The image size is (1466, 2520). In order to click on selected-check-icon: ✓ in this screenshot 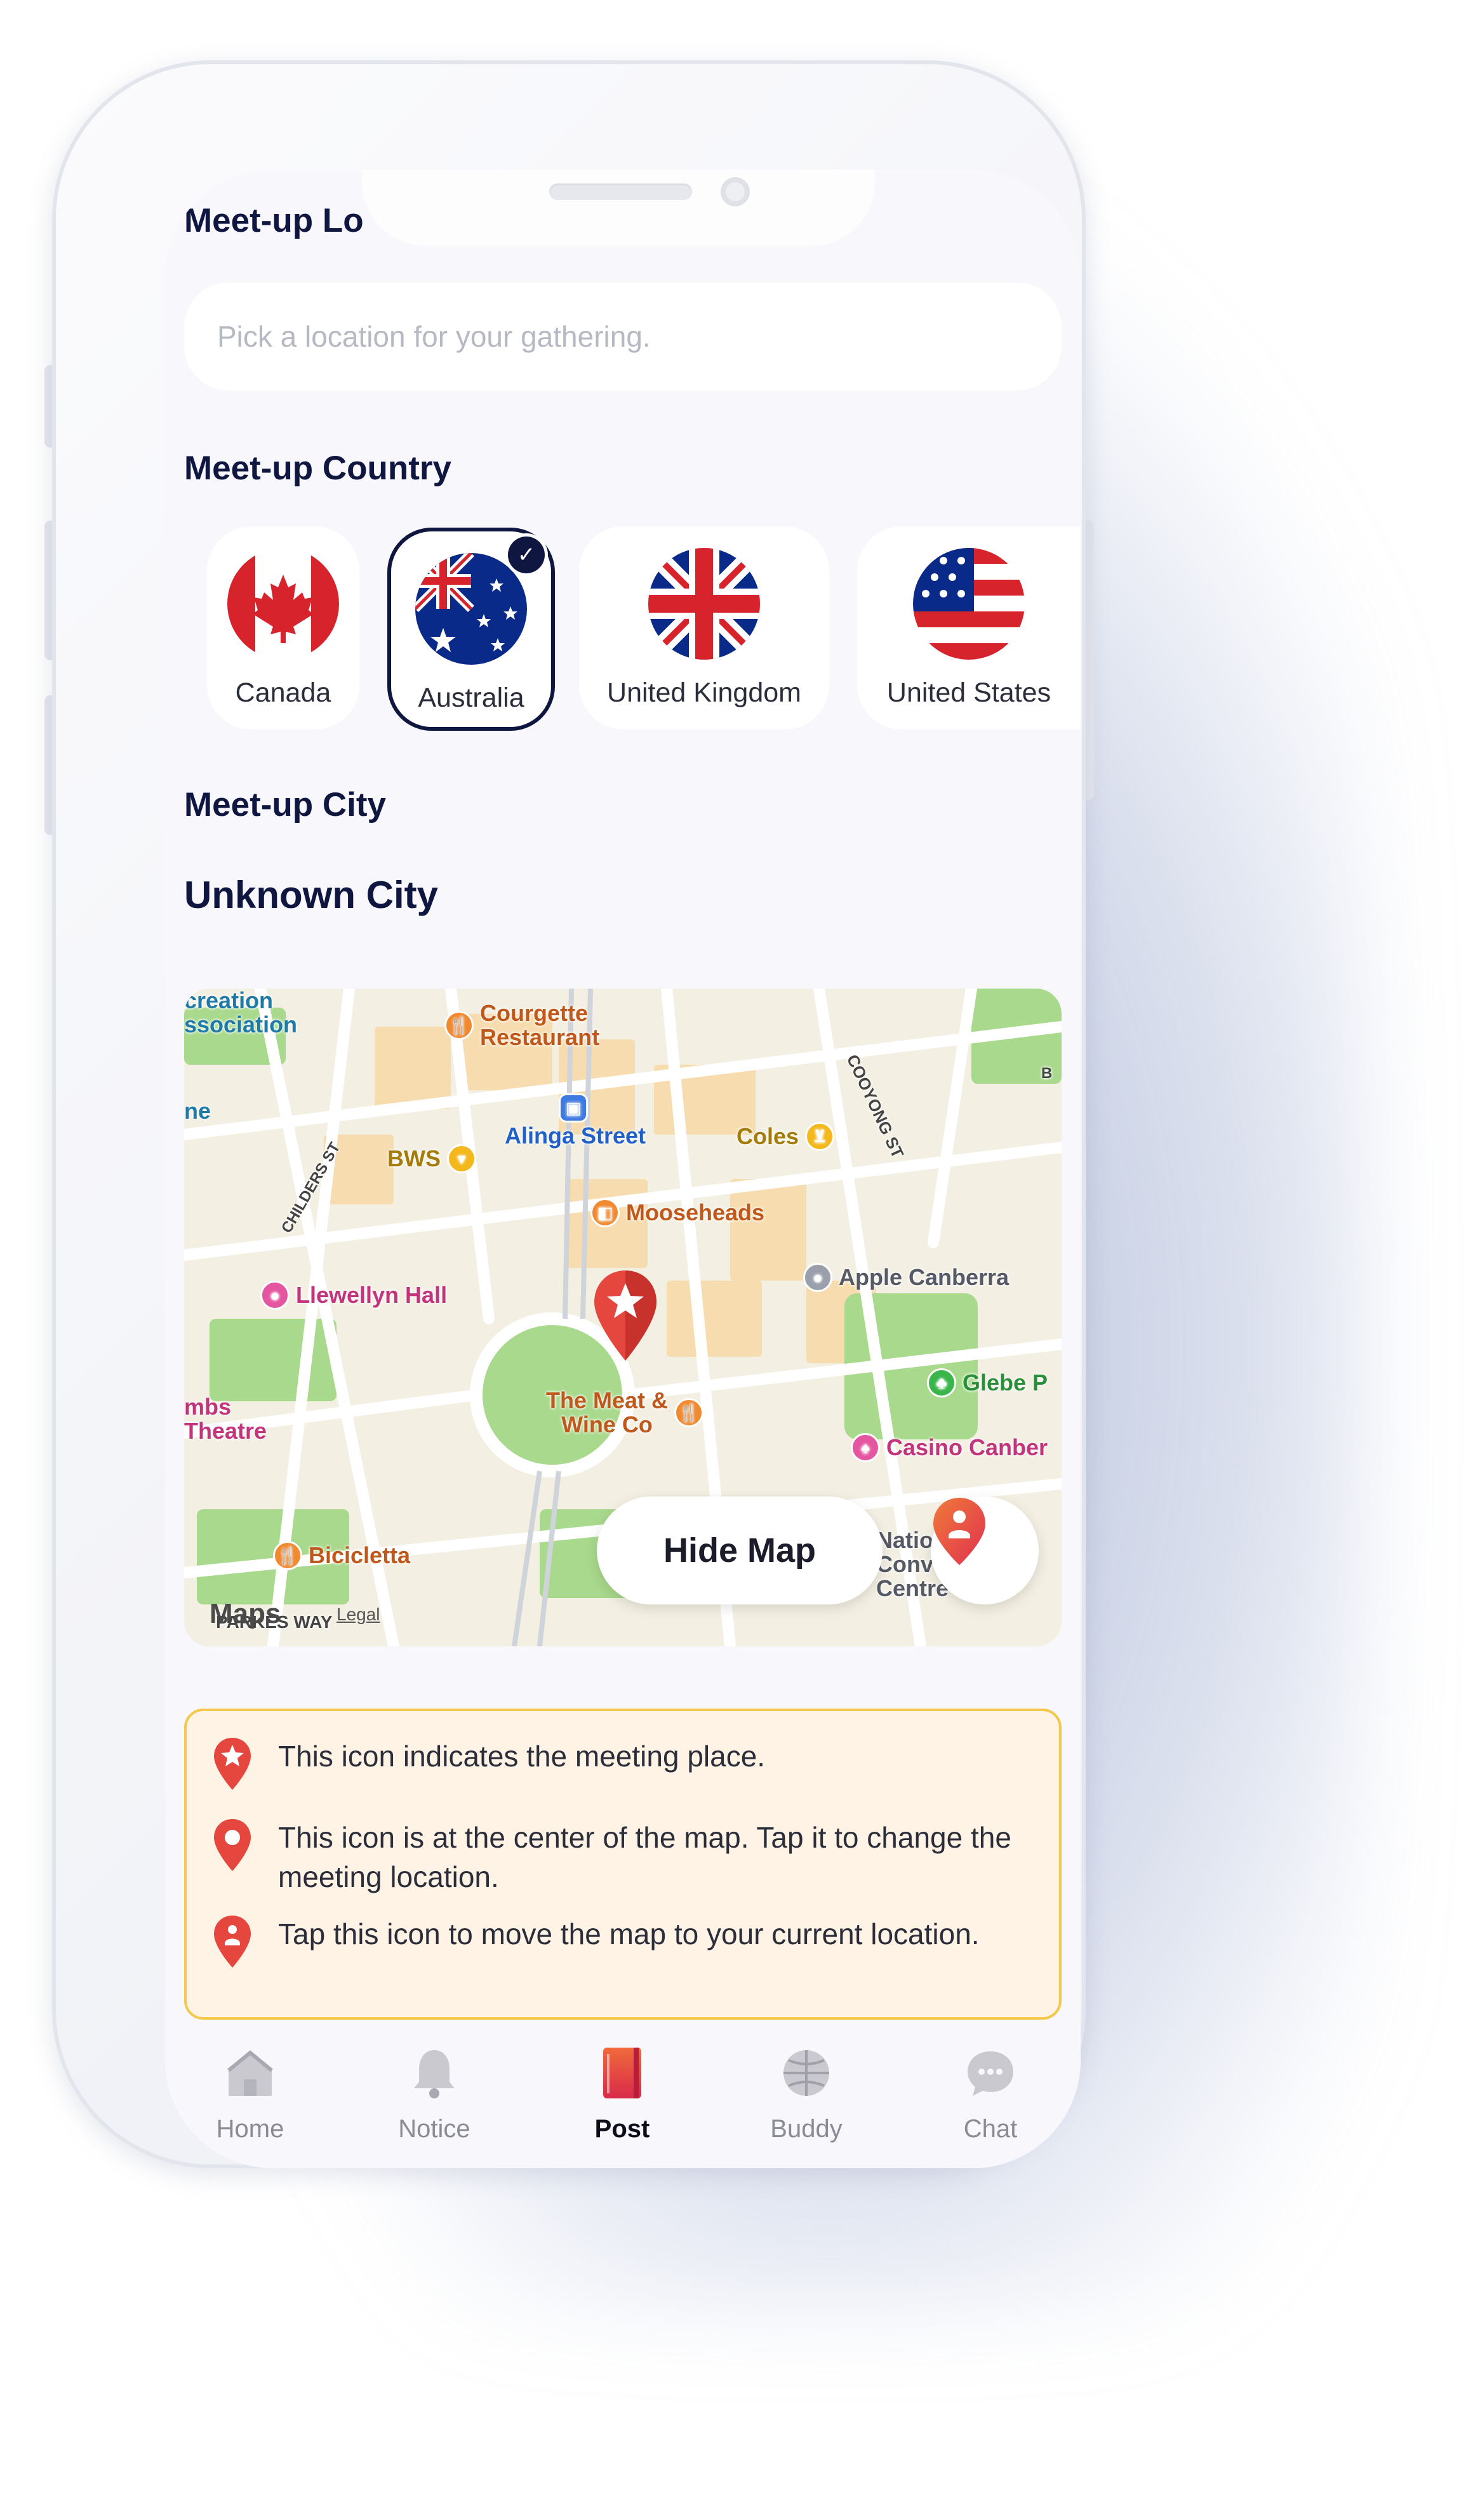, I will do `click(526, 555)`.